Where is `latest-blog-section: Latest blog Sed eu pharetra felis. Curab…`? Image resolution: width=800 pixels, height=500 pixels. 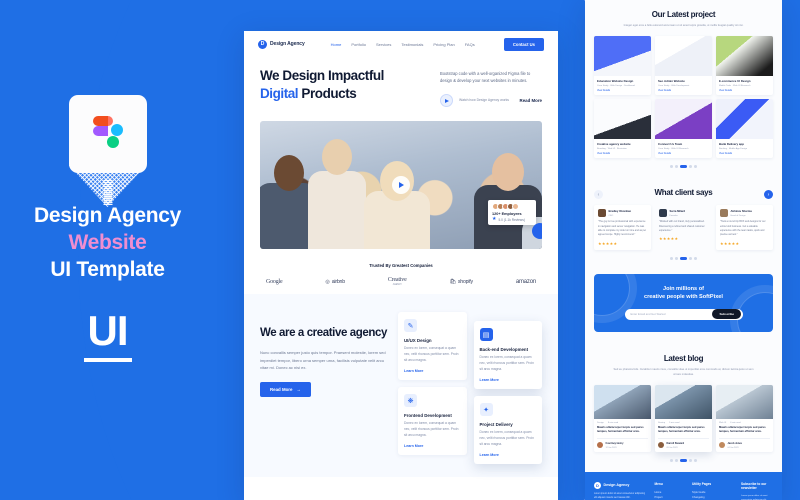 latest-blog-section: Latest blog Sed eu pharetra felis. Curab… is located at coordinates (683, 408).